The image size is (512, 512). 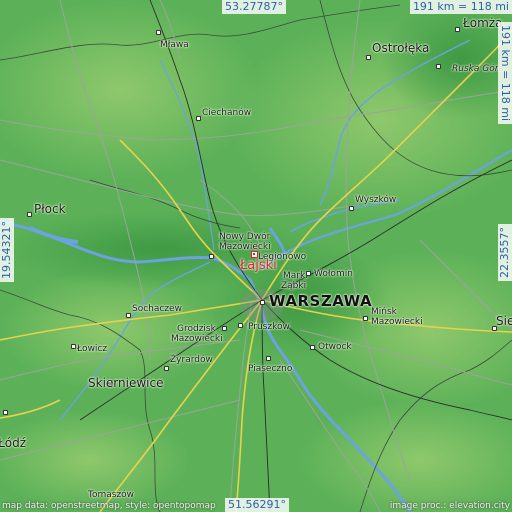 I want to click on highlight-place-marker, so click(x=254, y=254).